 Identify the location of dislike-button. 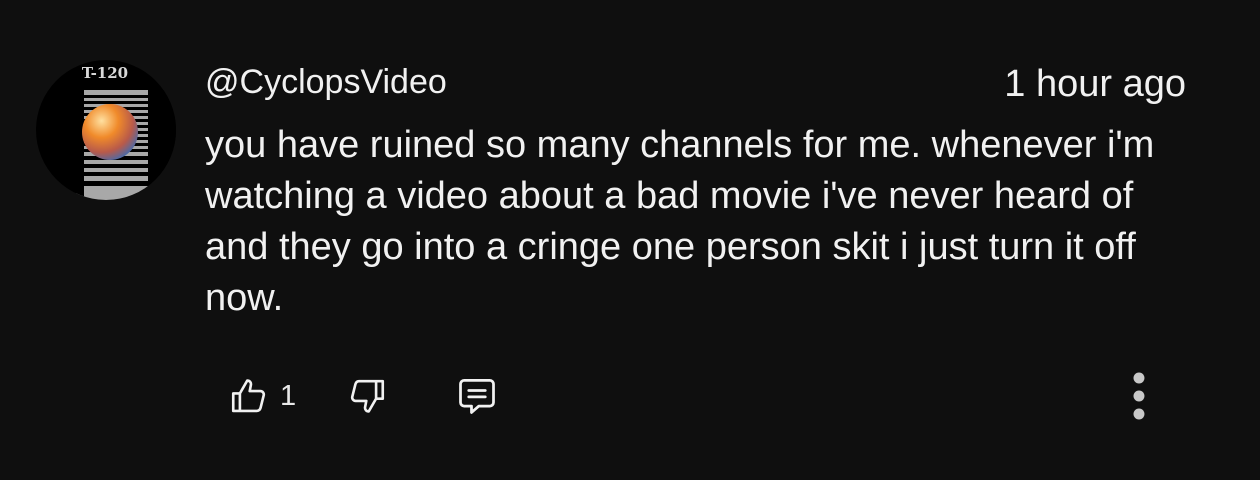
(367, 396).